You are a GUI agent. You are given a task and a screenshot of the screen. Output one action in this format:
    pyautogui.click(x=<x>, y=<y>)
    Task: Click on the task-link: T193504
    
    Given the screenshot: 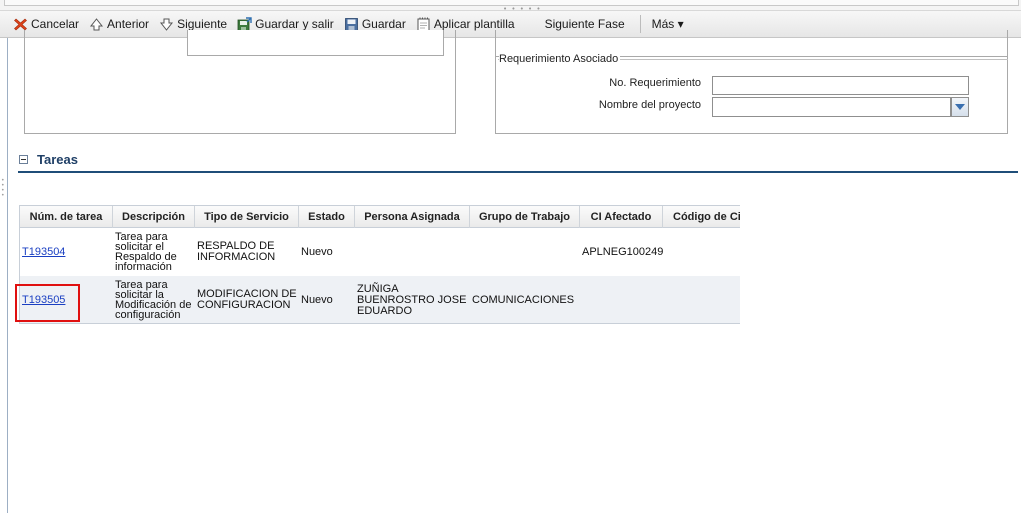 What is the action you would take?
    pyautogui.click(x=43, y=252)
    